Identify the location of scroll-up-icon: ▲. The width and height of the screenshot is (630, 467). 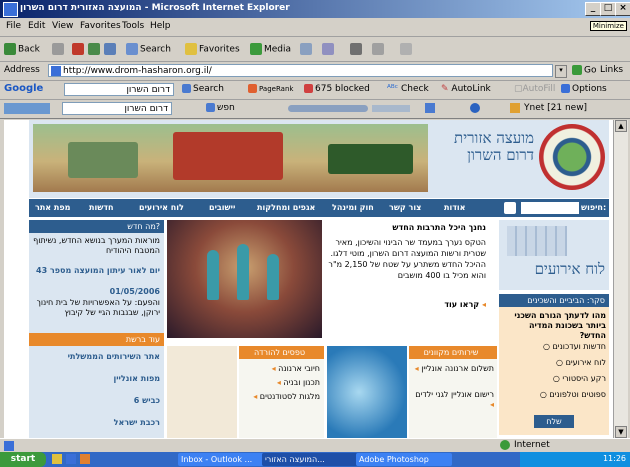
(621, 126).